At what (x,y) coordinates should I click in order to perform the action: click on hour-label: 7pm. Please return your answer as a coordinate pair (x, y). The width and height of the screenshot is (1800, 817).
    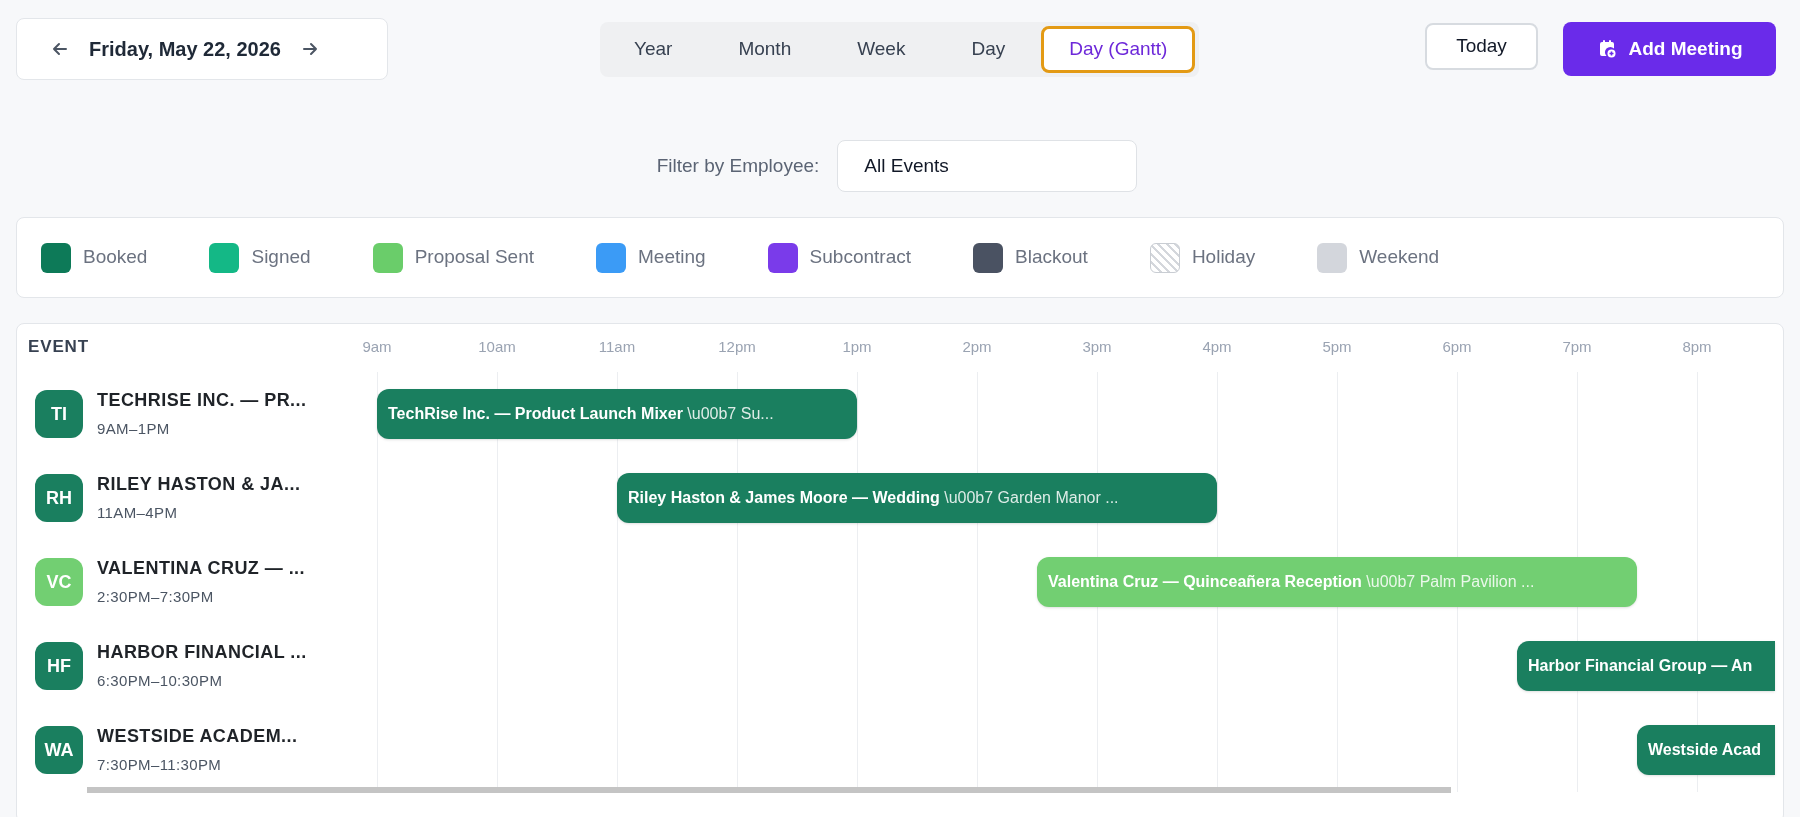
    Looking at the image, I should click on (1577, 347).